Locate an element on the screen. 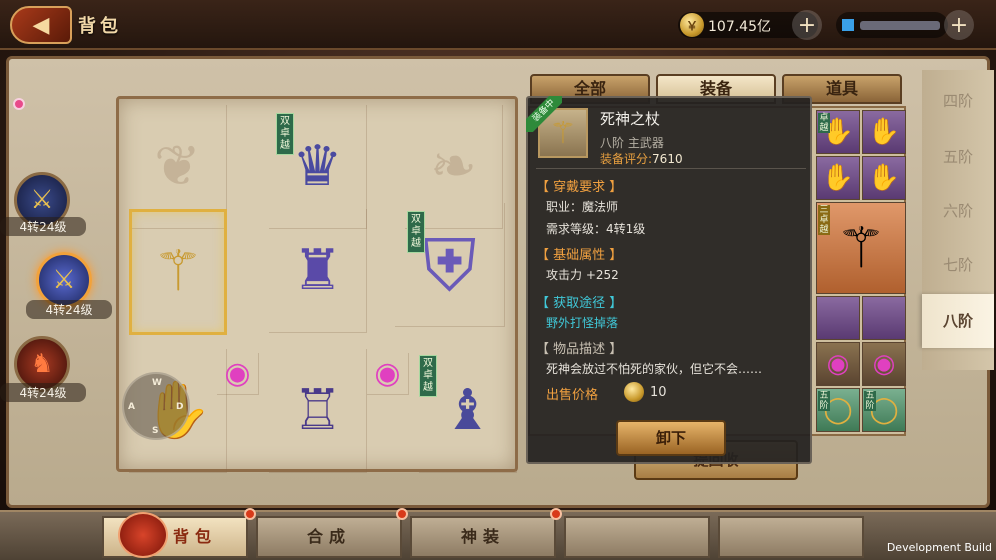 The width and height of the screenshot is (996, 560). item-score: 装备评分:7610 is located at coordinates (641, 159).